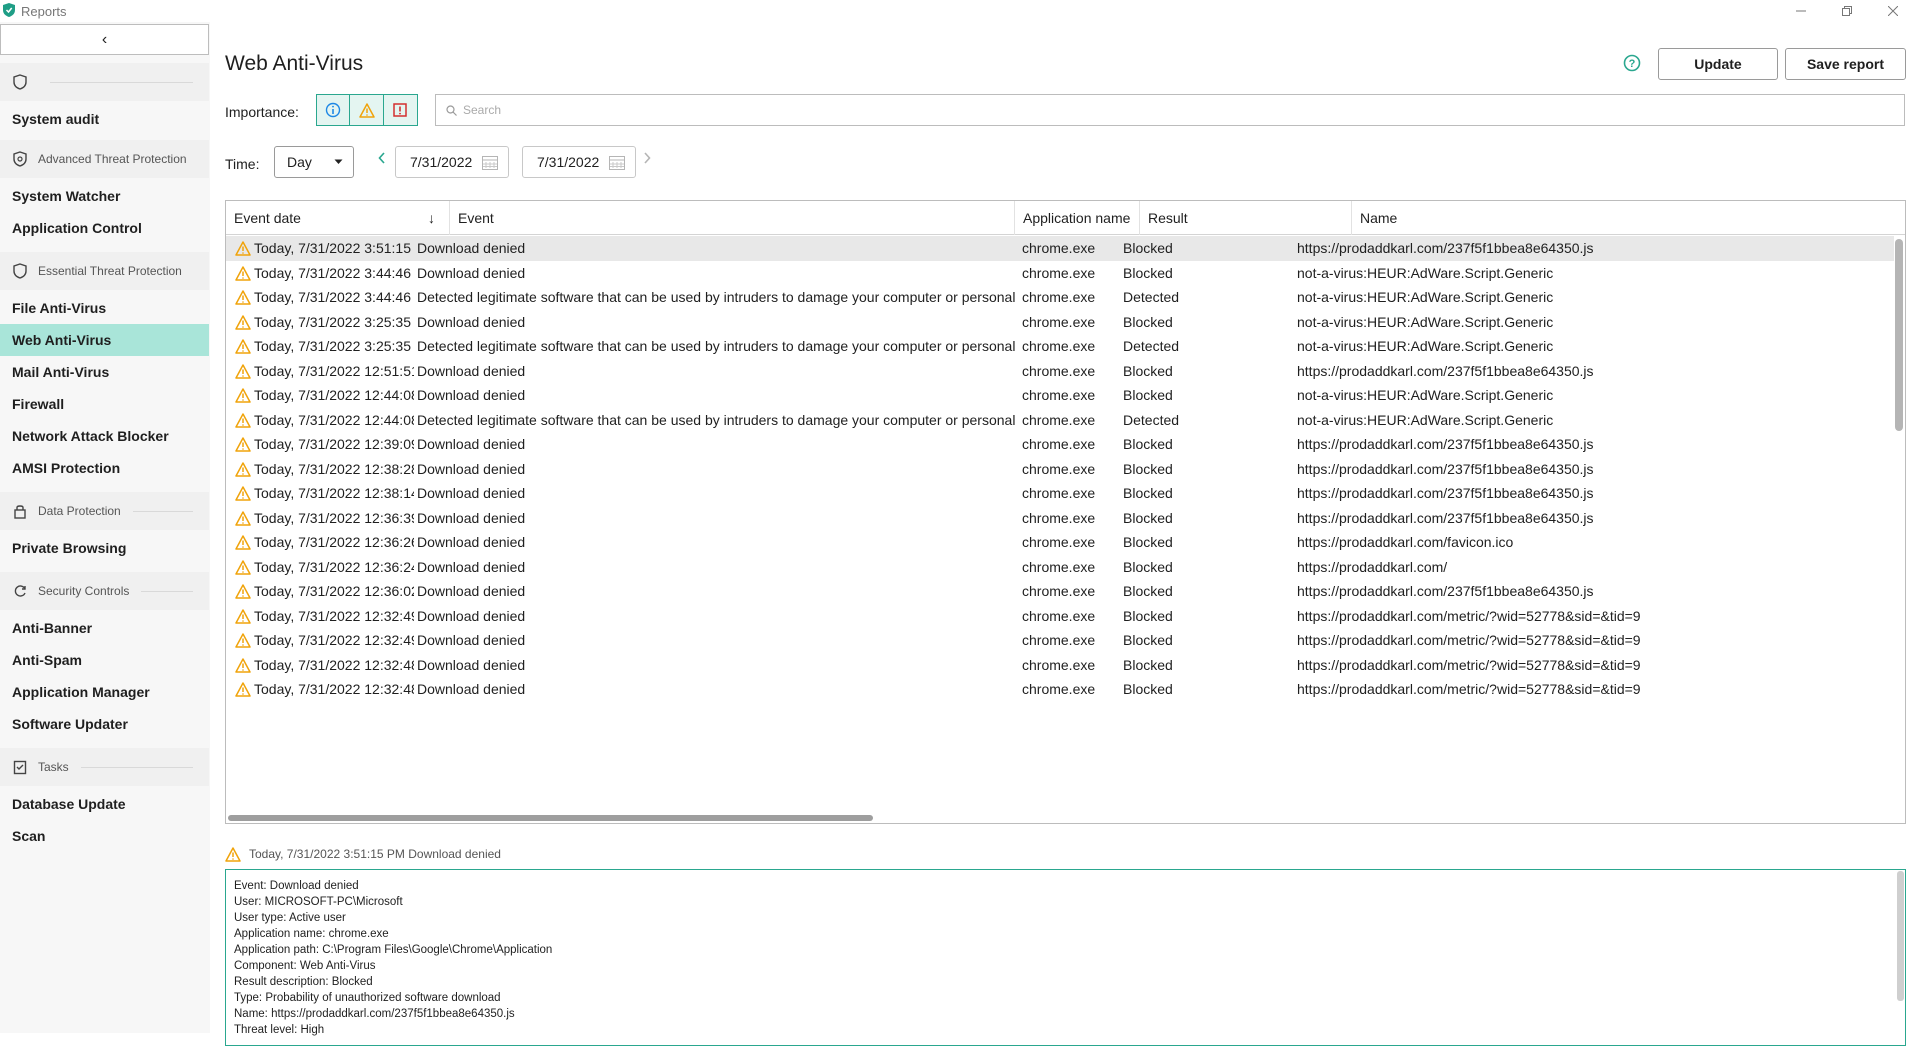 The image size is (1918, 1046). Describe the element at coordinates (104, 804) in the screenshot. I see `sidebar-item-database-update: Database Update` at that location.